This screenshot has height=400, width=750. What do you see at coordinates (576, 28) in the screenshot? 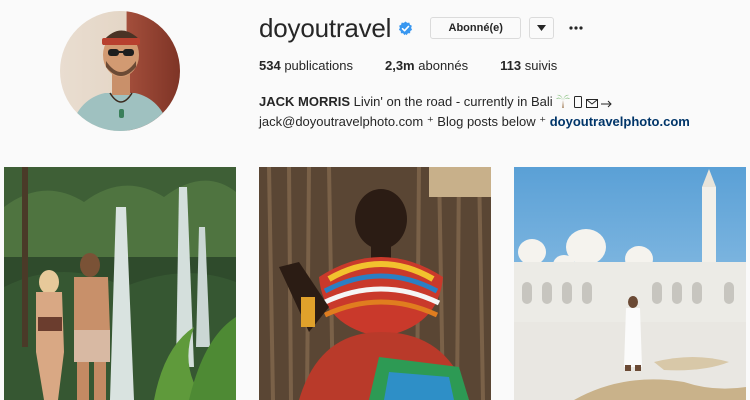
I see `more-options-icon` at bounding box center [576, 28].